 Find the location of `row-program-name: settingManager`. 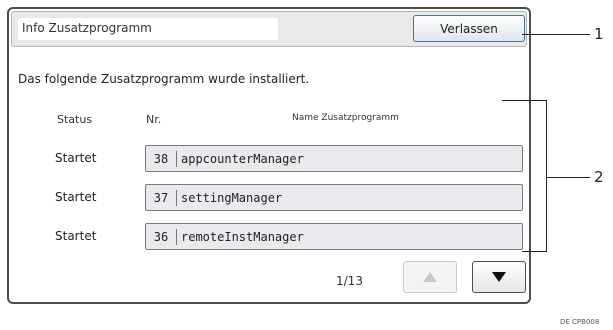

row-program-name: settingManager is located at coordinates (232, 197).